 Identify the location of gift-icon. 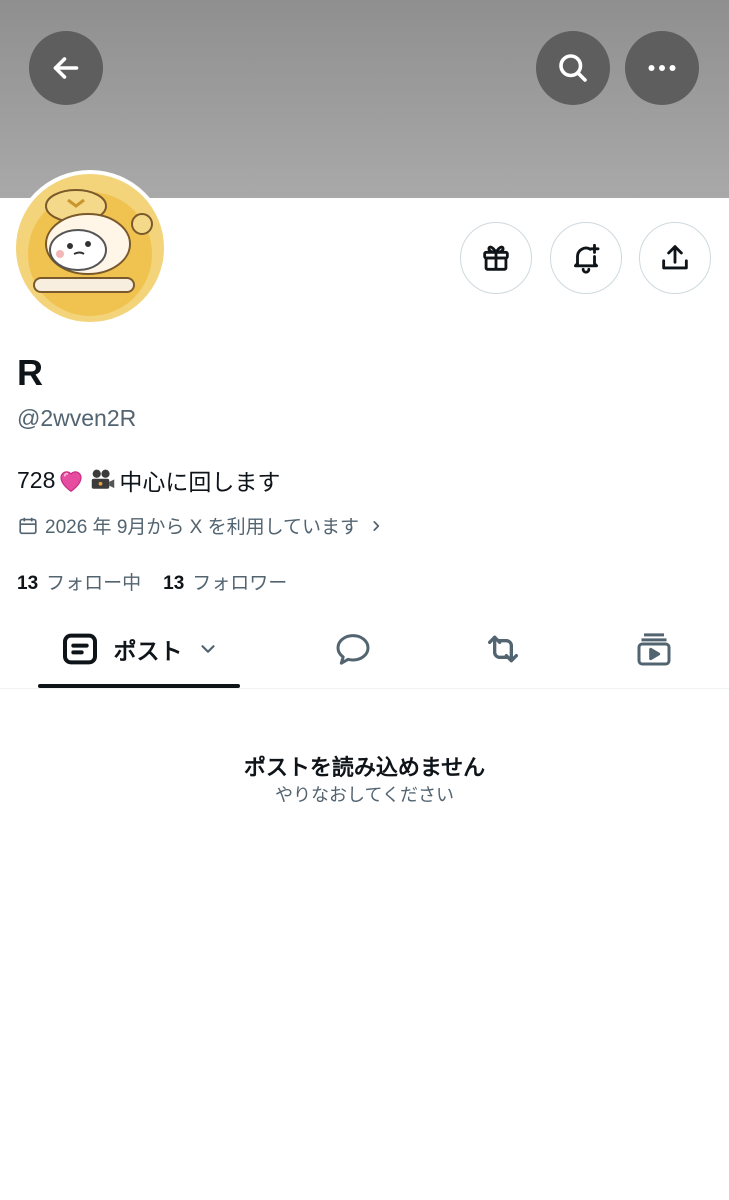
(496, 258).